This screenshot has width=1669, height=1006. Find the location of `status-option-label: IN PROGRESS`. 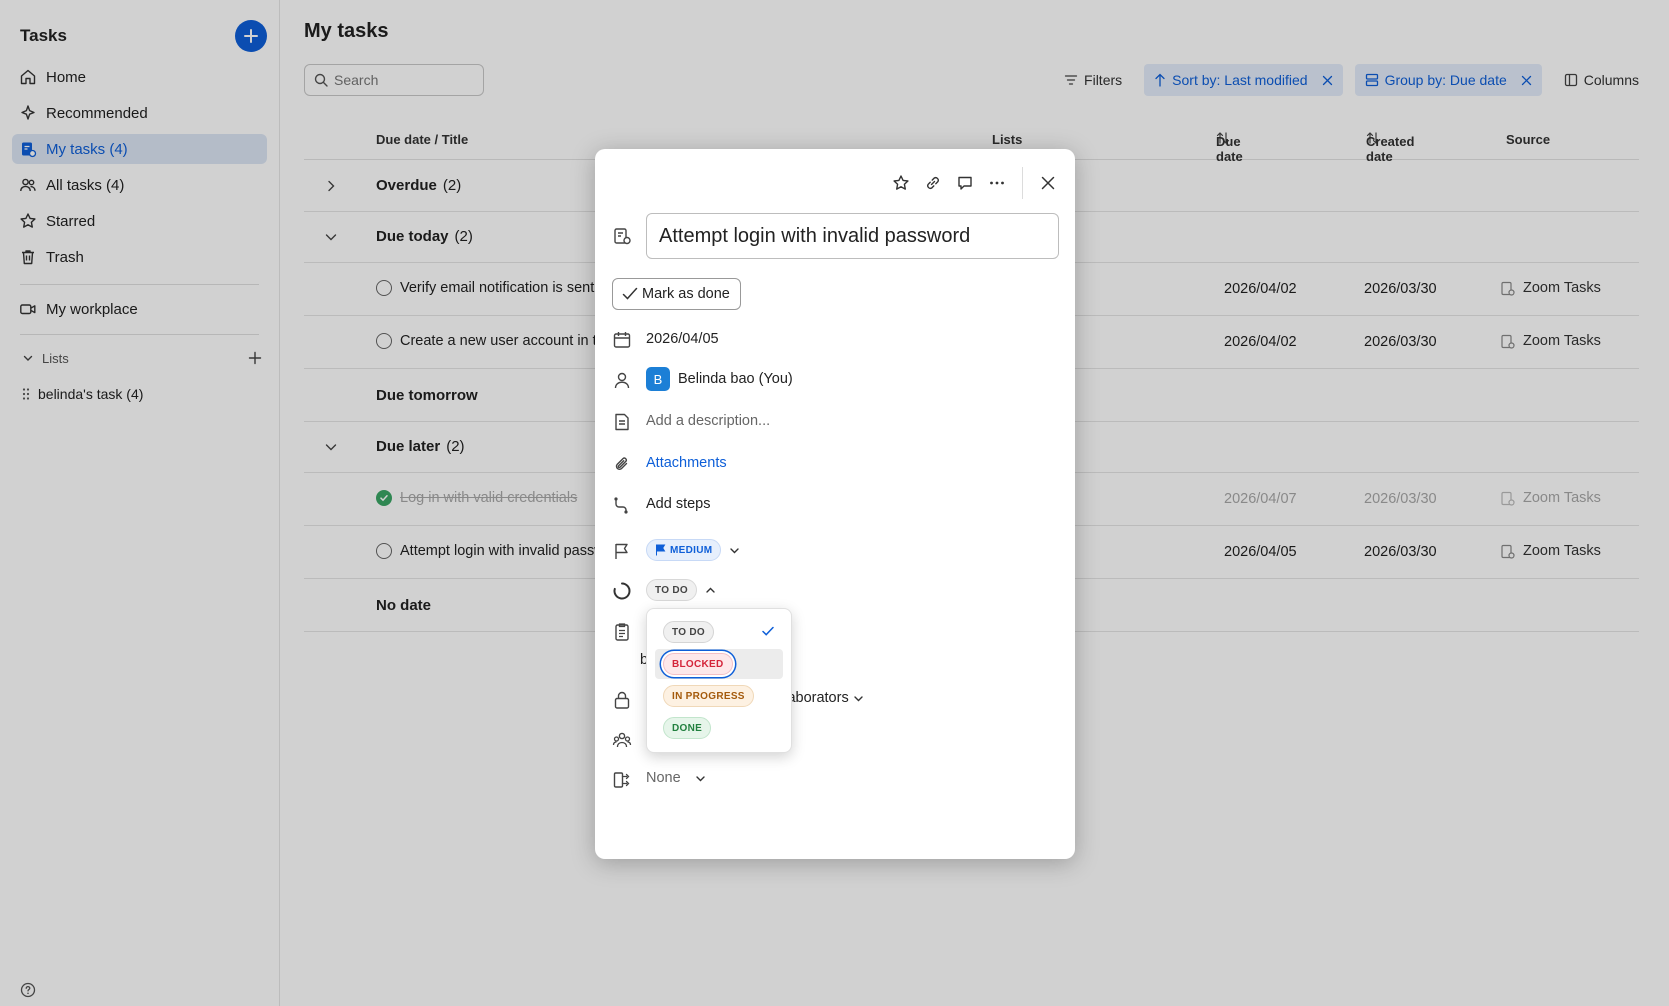

status-option-label: IN PROGRESS is located at coordinates (708, 696).